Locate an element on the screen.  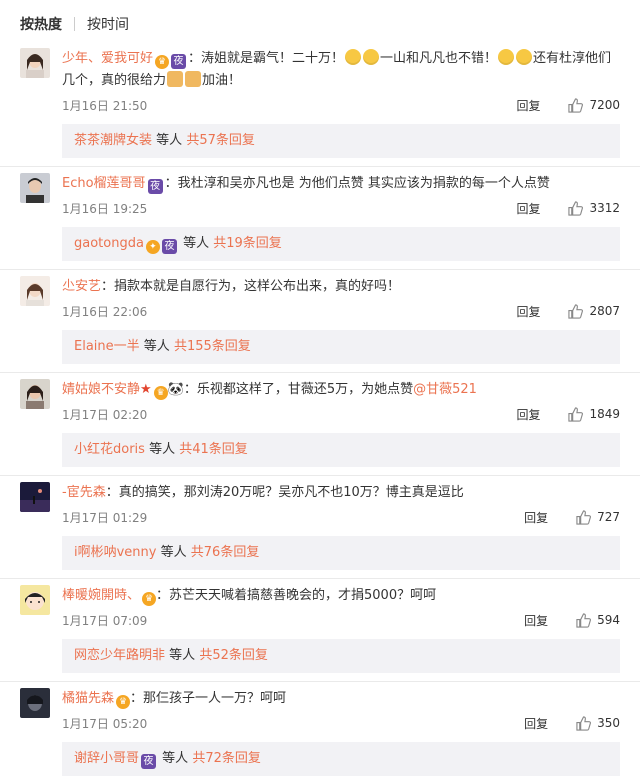
tab-by-time: 按时间 is located at coordinates (108, 24).